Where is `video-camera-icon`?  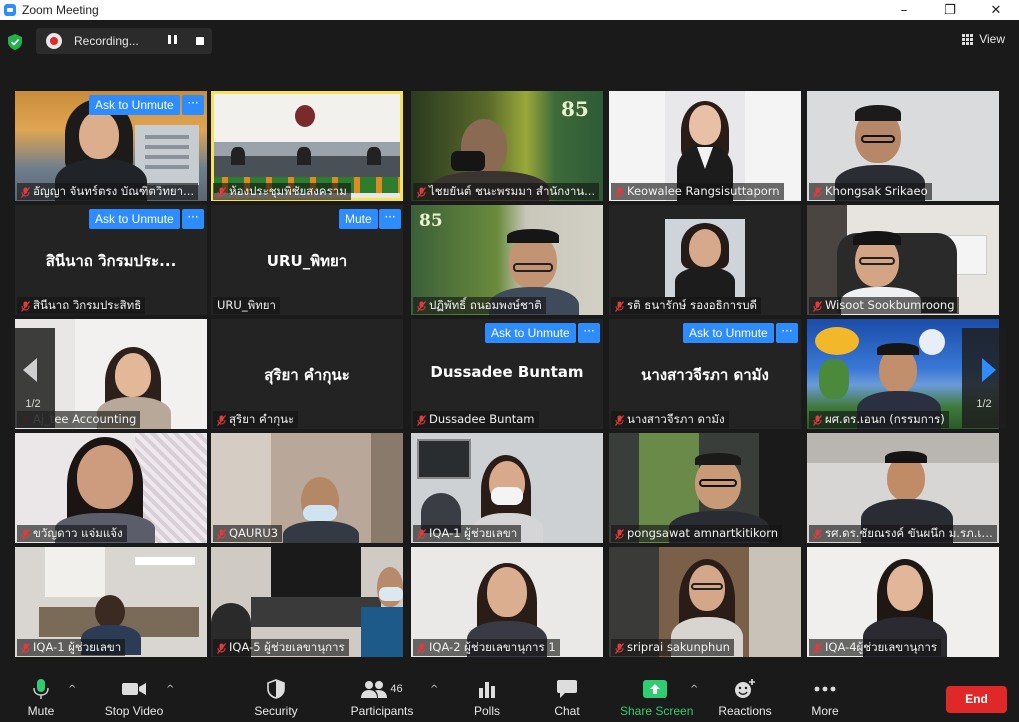 video-camera-icon is located at coordinates (134, 689).